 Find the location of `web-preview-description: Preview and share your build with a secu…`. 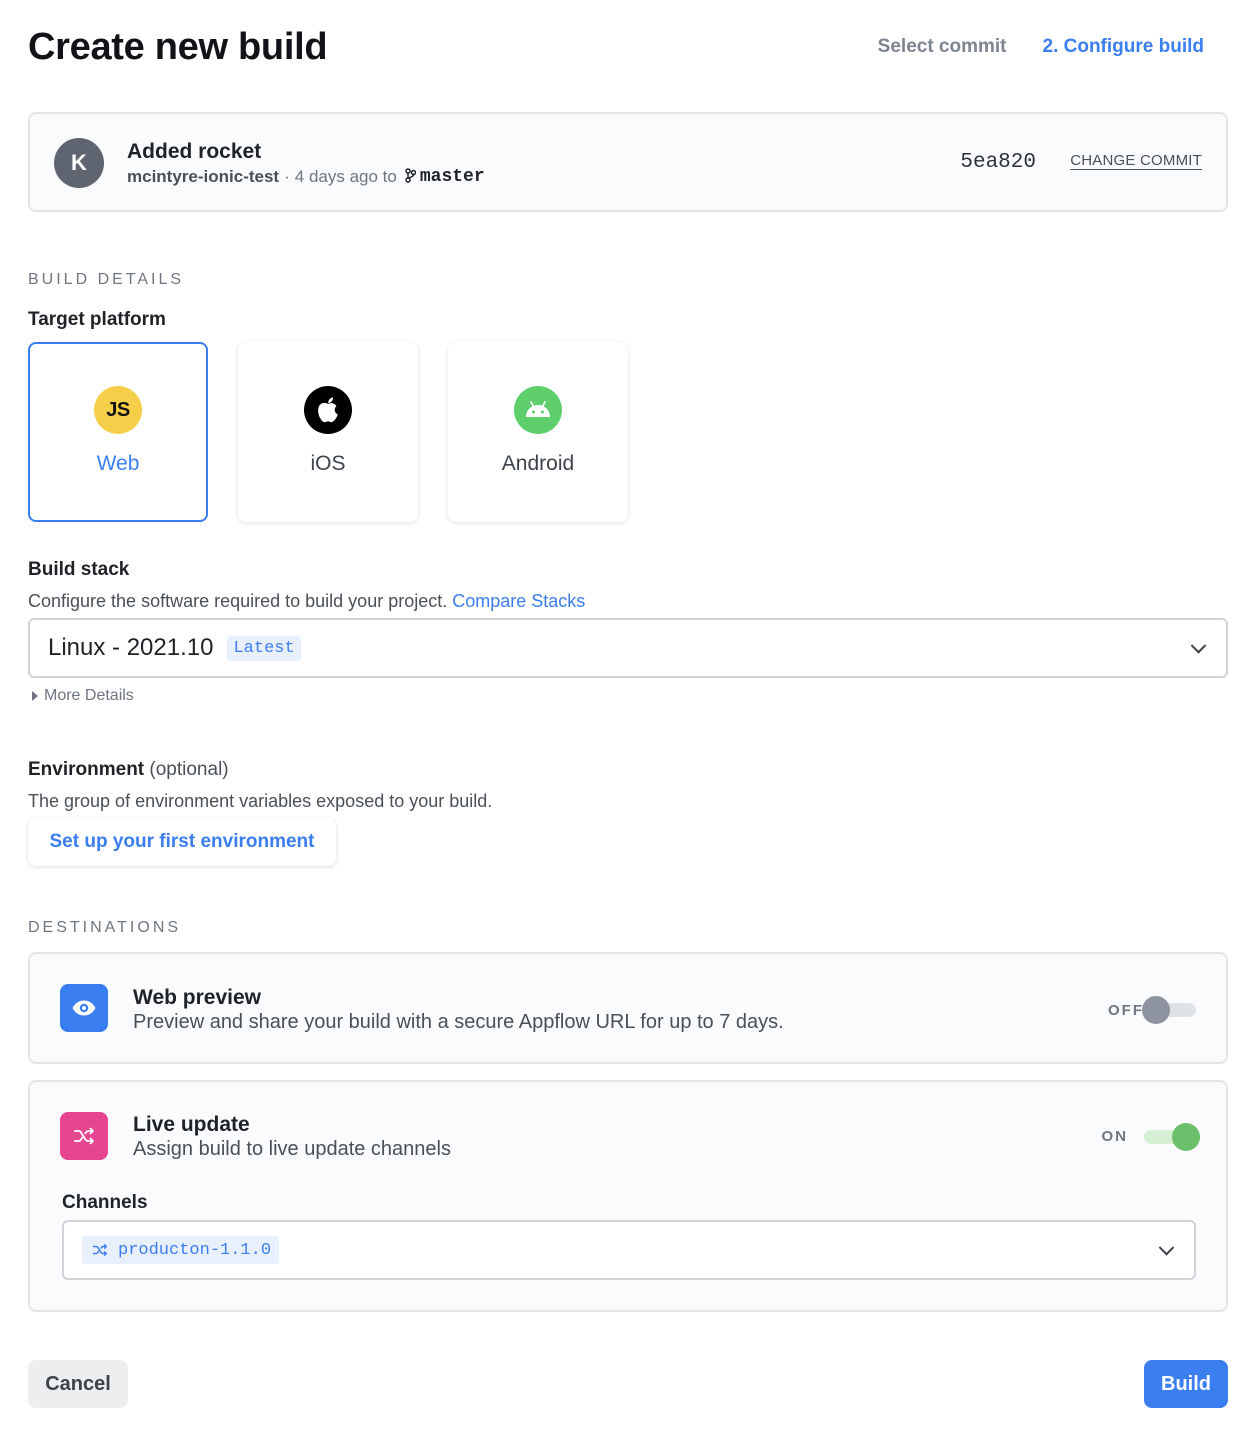

web-preview-description: Preview and share your build with a secu… is located at coordinates (458, 1022).